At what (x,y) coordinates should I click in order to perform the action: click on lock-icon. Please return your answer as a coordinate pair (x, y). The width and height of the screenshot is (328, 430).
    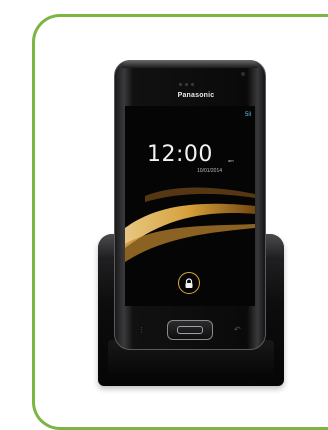
    Looking at the image, I should click on (189, 283).